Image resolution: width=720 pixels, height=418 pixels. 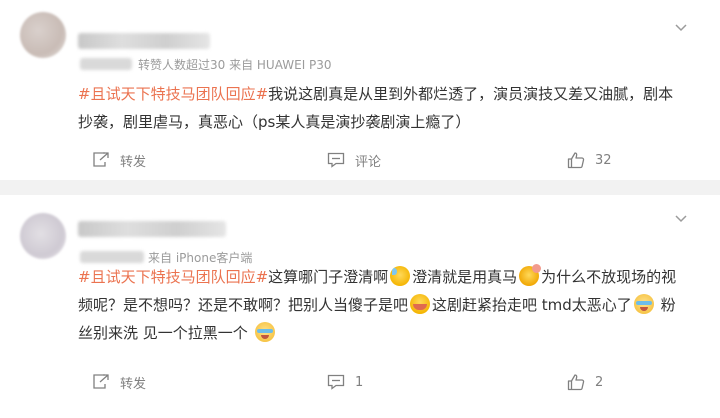 I want to click on comment-button: 评论, so click(x=354, y=160).